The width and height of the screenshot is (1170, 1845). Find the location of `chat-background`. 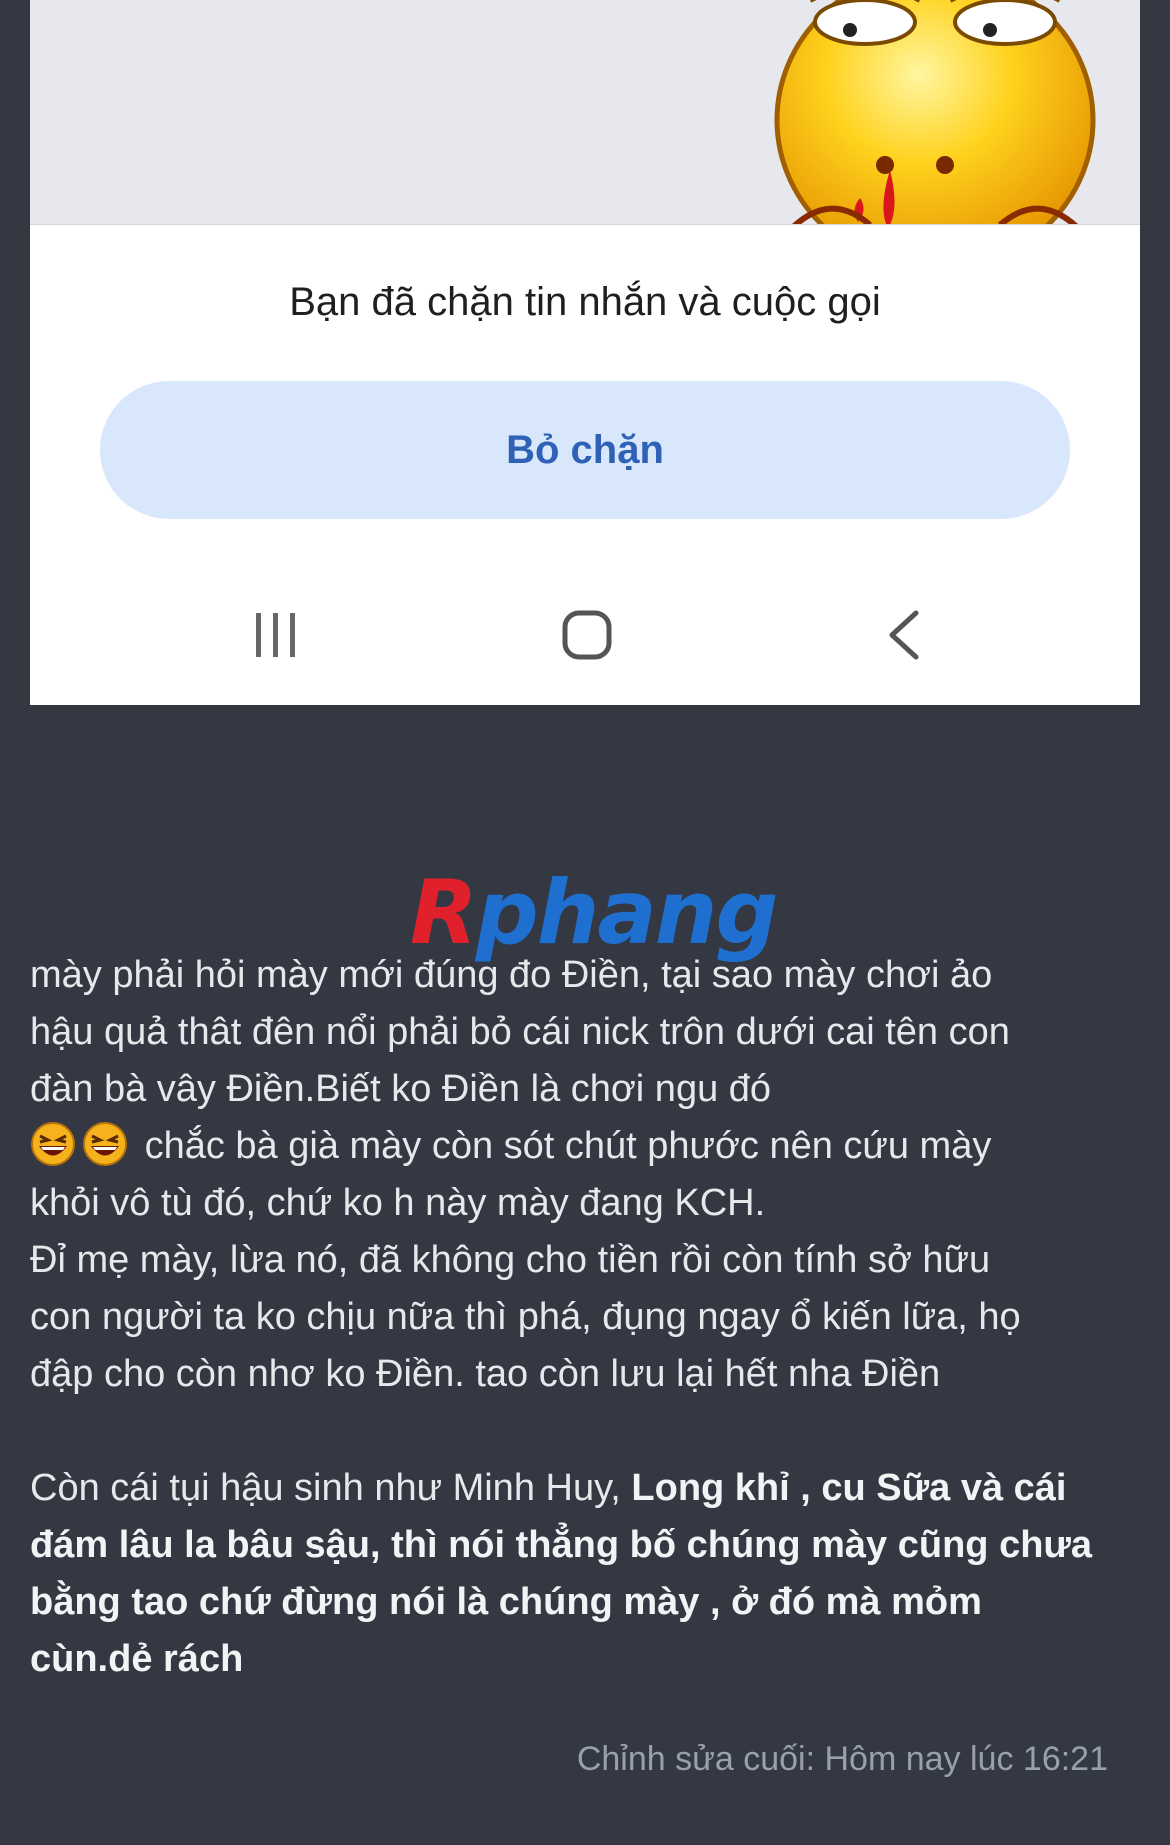

chat-background is located at coordinates (585, 112).